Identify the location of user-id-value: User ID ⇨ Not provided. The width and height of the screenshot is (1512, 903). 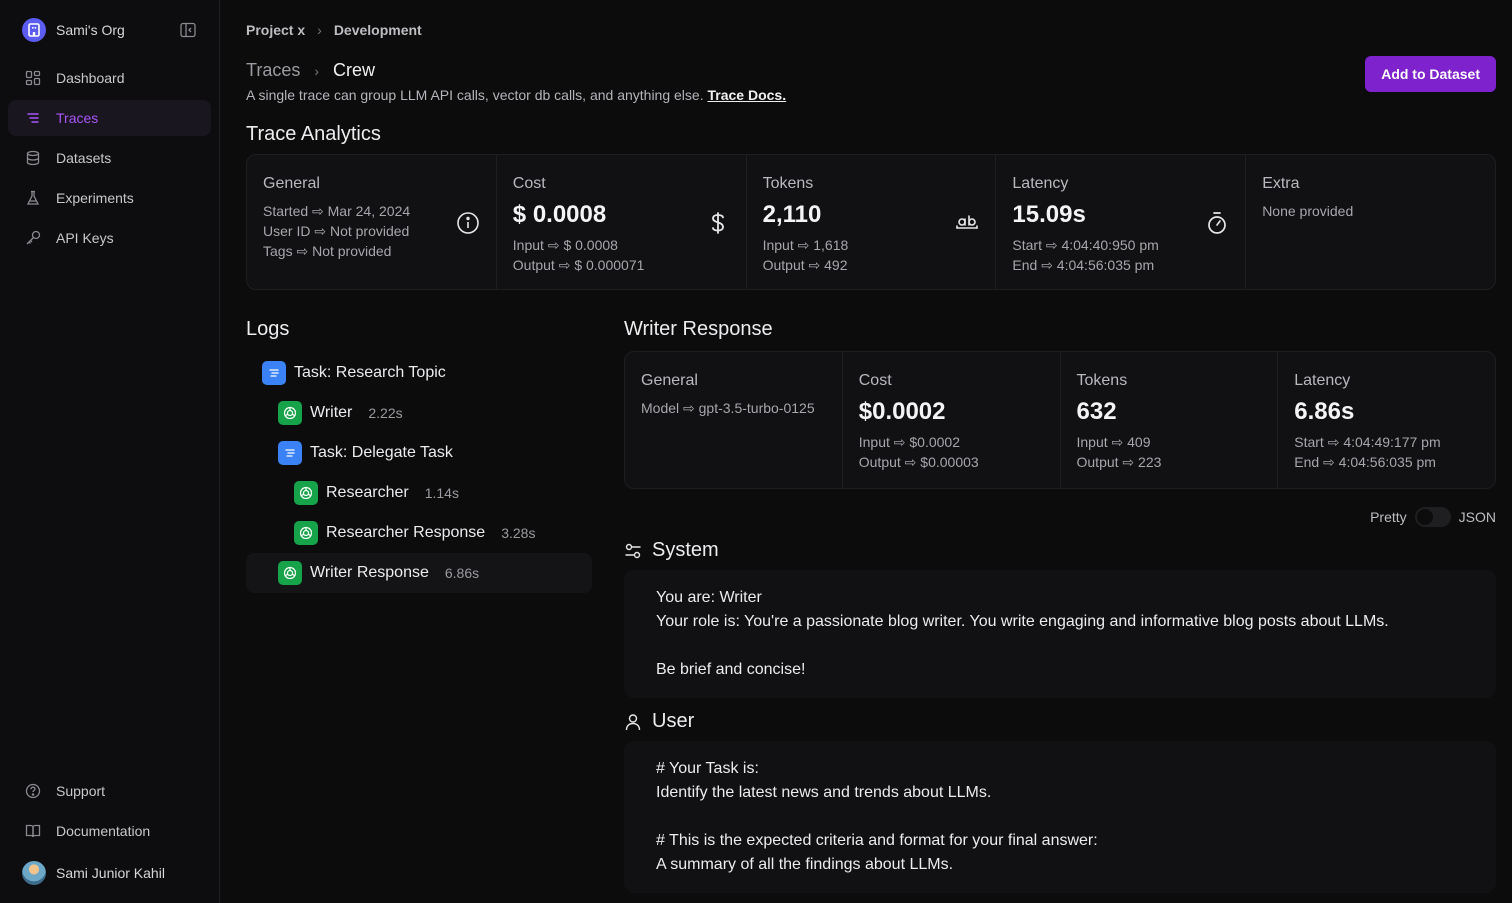
(336, 231).